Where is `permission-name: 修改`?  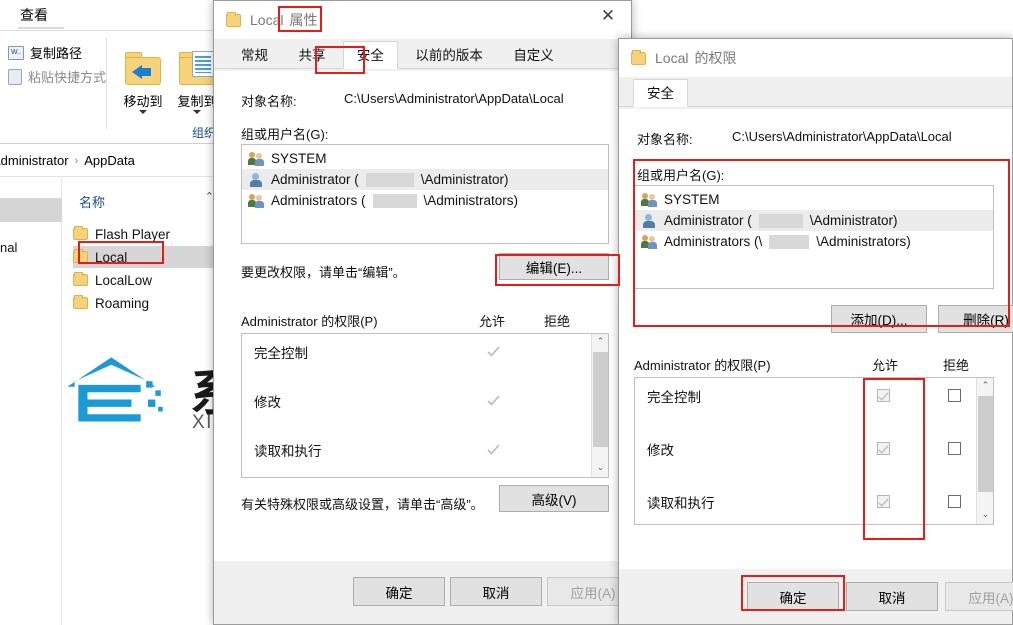
permission-name: 修改 is located at coordinates (660, 450).